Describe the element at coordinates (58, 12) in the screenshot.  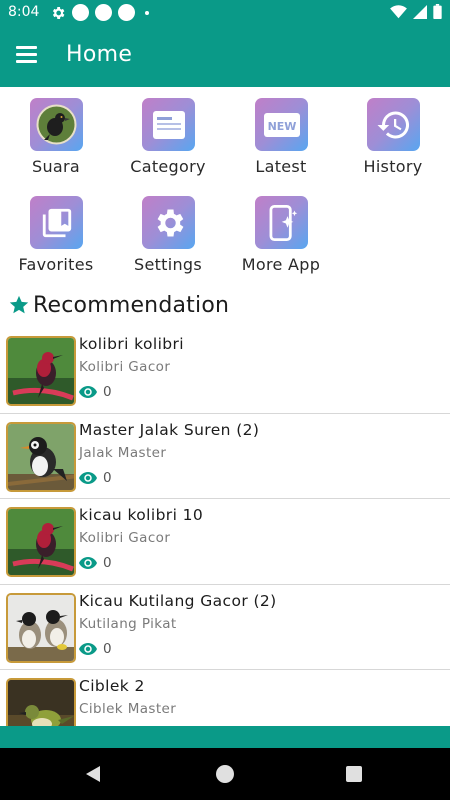
I see `gear-status-icon` at that location.